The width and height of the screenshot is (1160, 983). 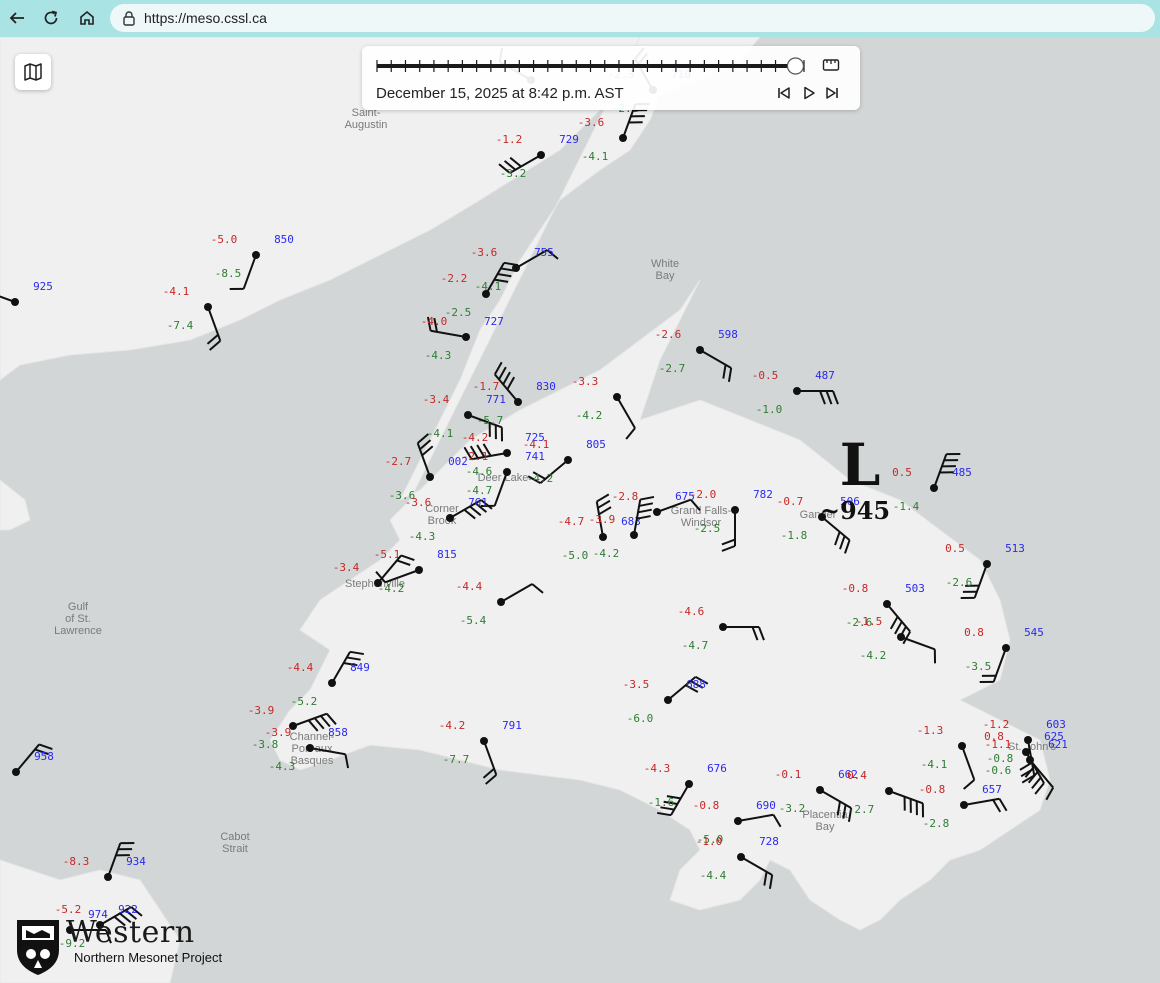 What do you see at coordinates (665, 270) in the screenshot?
I see `place-label: White Bay` at bounding box center [665, 270].